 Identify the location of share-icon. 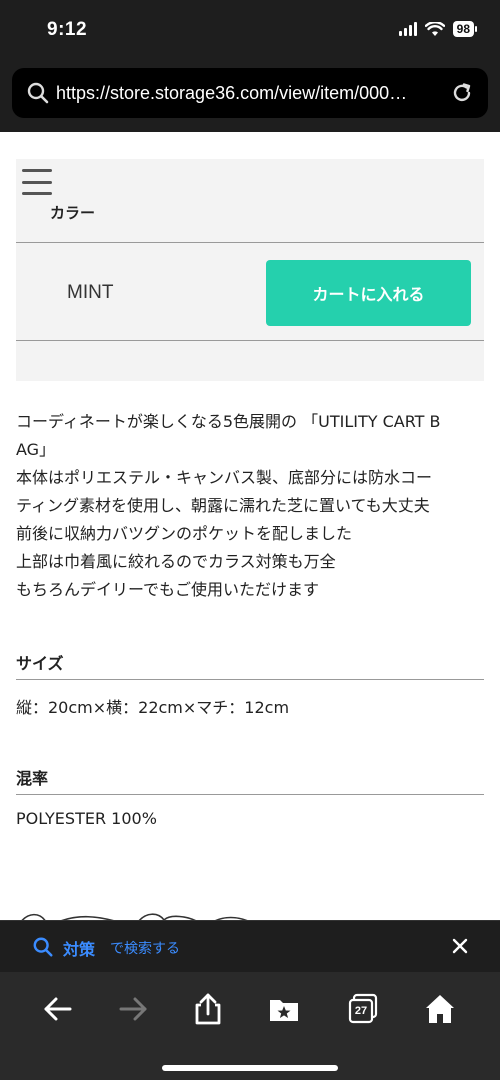
(208, 1009).